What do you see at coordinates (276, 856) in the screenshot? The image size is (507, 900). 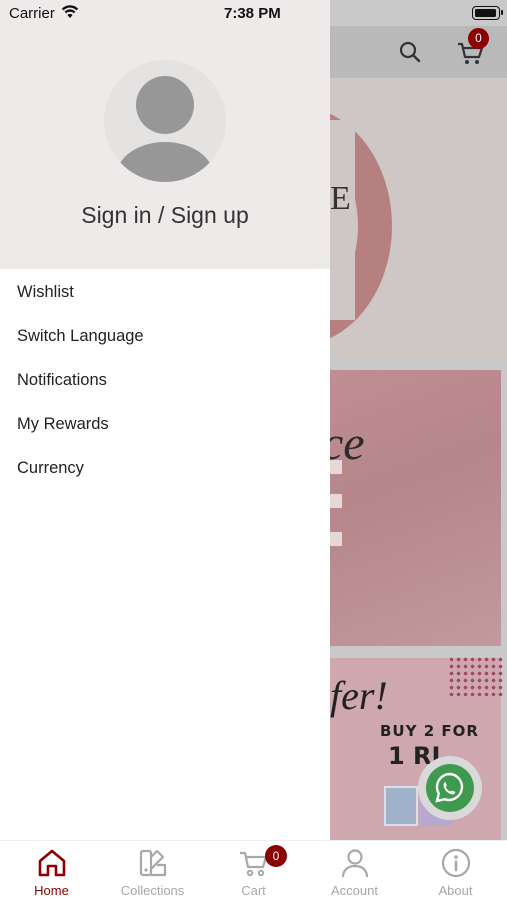 I see `cart-badge: 0` at bounding box center [276, 856].